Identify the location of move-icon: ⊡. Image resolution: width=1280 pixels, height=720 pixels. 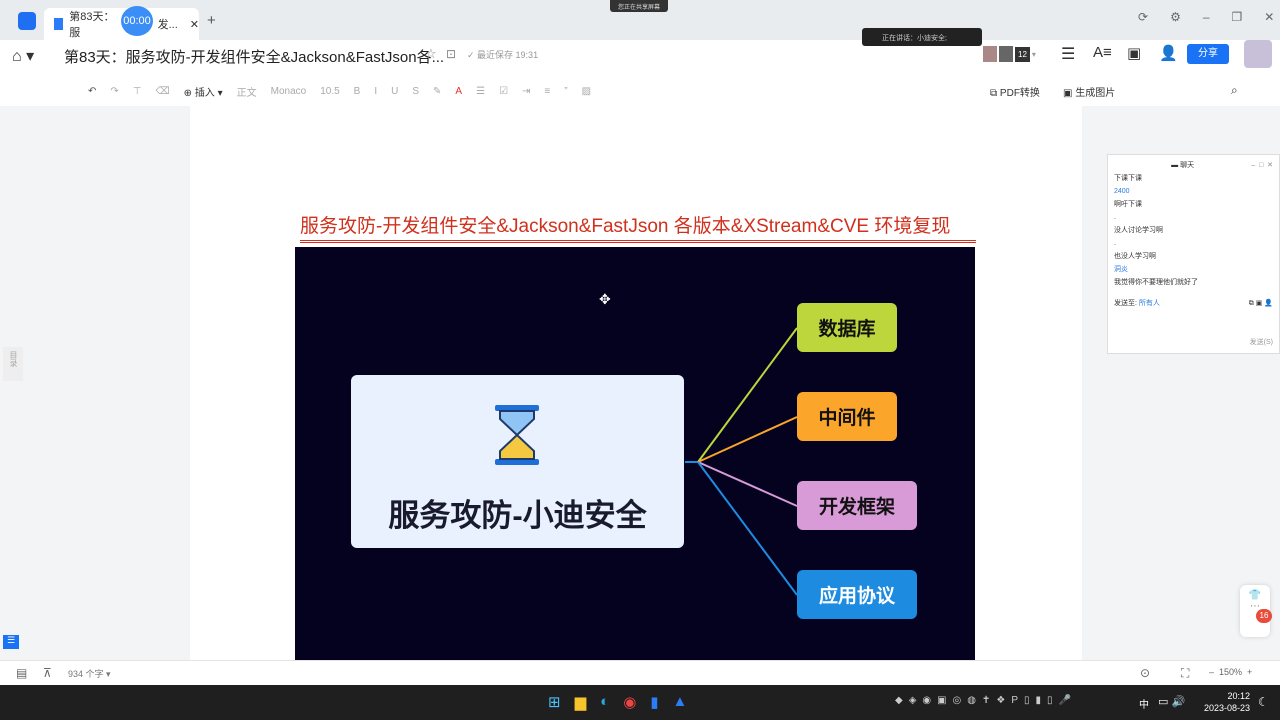
(451, 54).